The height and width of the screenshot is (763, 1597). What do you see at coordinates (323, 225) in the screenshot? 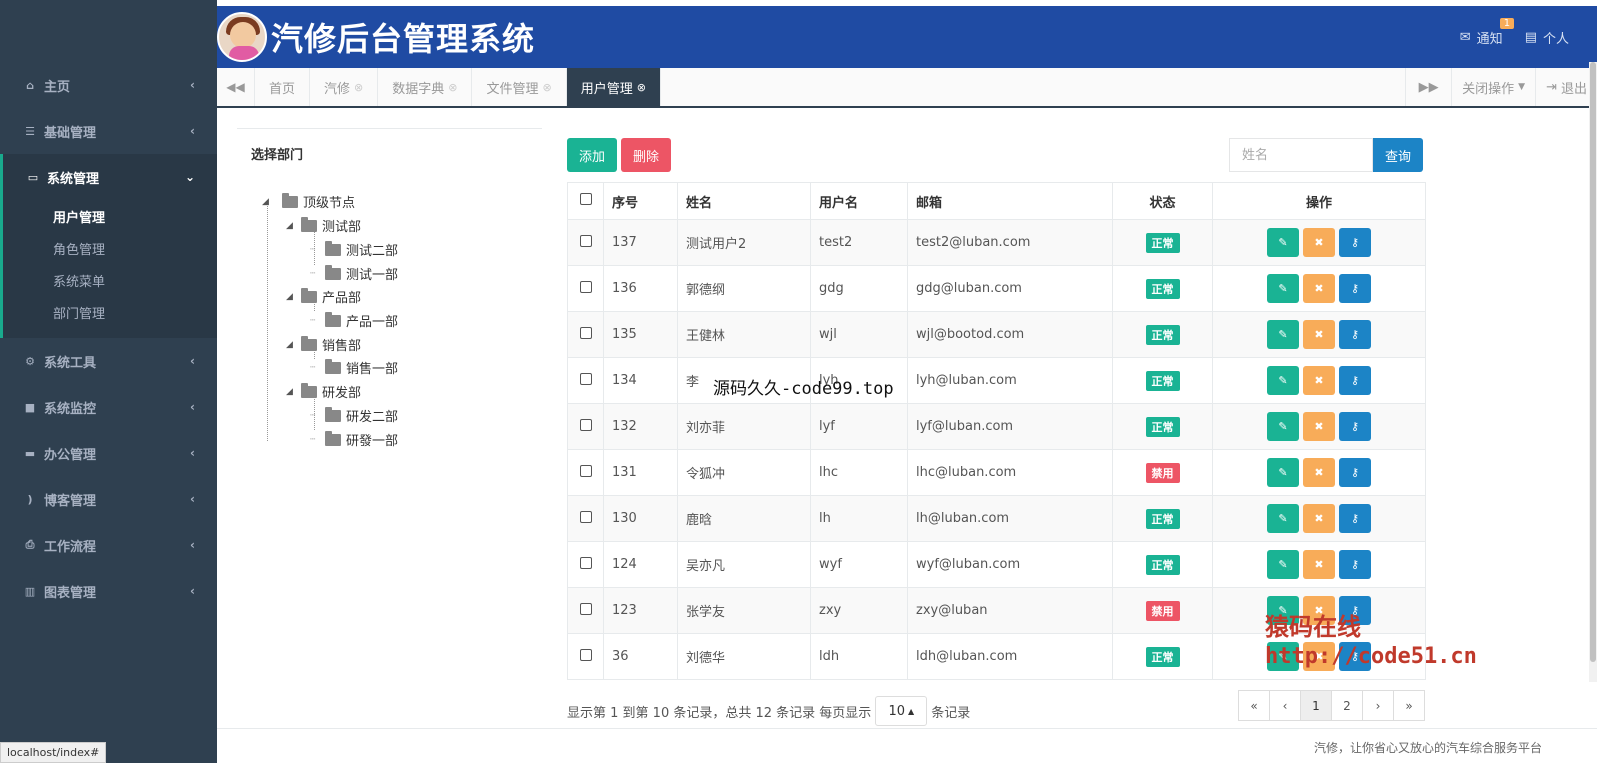
I see `tree-node-test: ◢ 测试部` at bounding box center [323, 225].